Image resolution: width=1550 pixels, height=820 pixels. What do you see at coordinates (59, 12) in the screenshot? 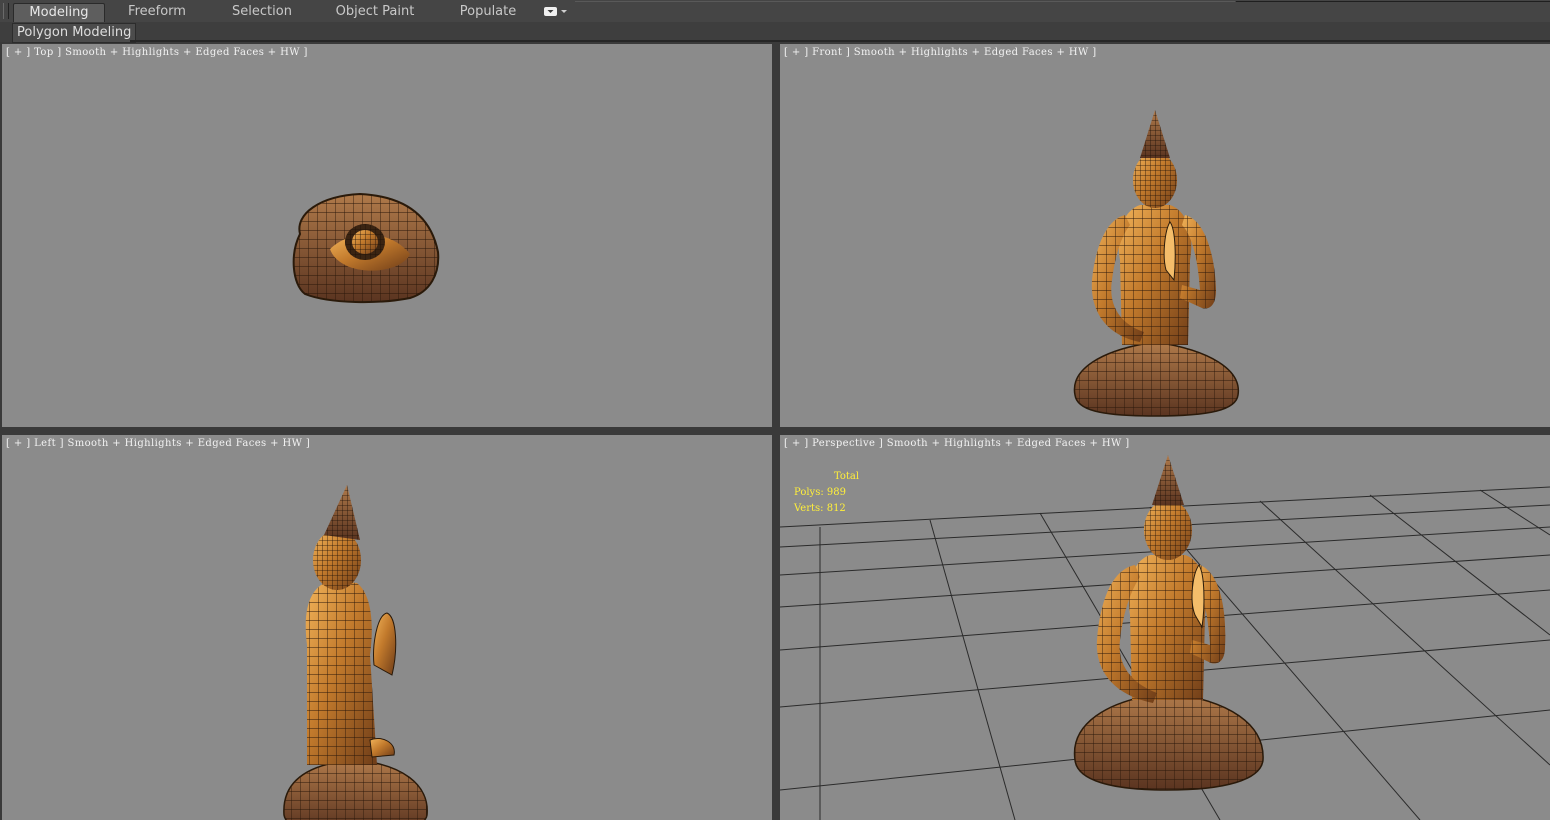
I see `tab-modeling: Modeling` at bounding box center [59, 12].